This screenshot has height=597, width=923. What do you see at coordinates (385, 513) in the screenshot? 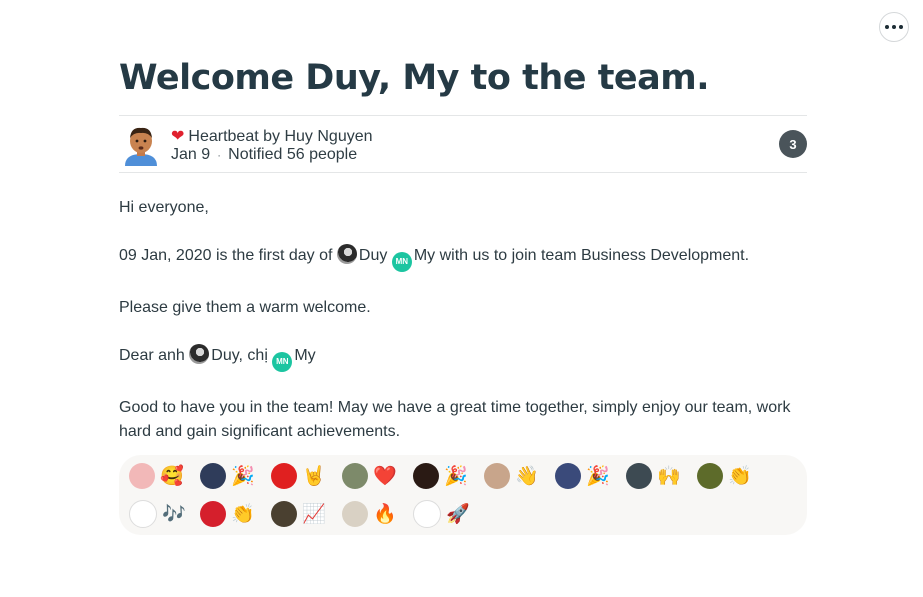
I see `reaction-emoji-icon: 🔥` at bounding box center [385, 513].